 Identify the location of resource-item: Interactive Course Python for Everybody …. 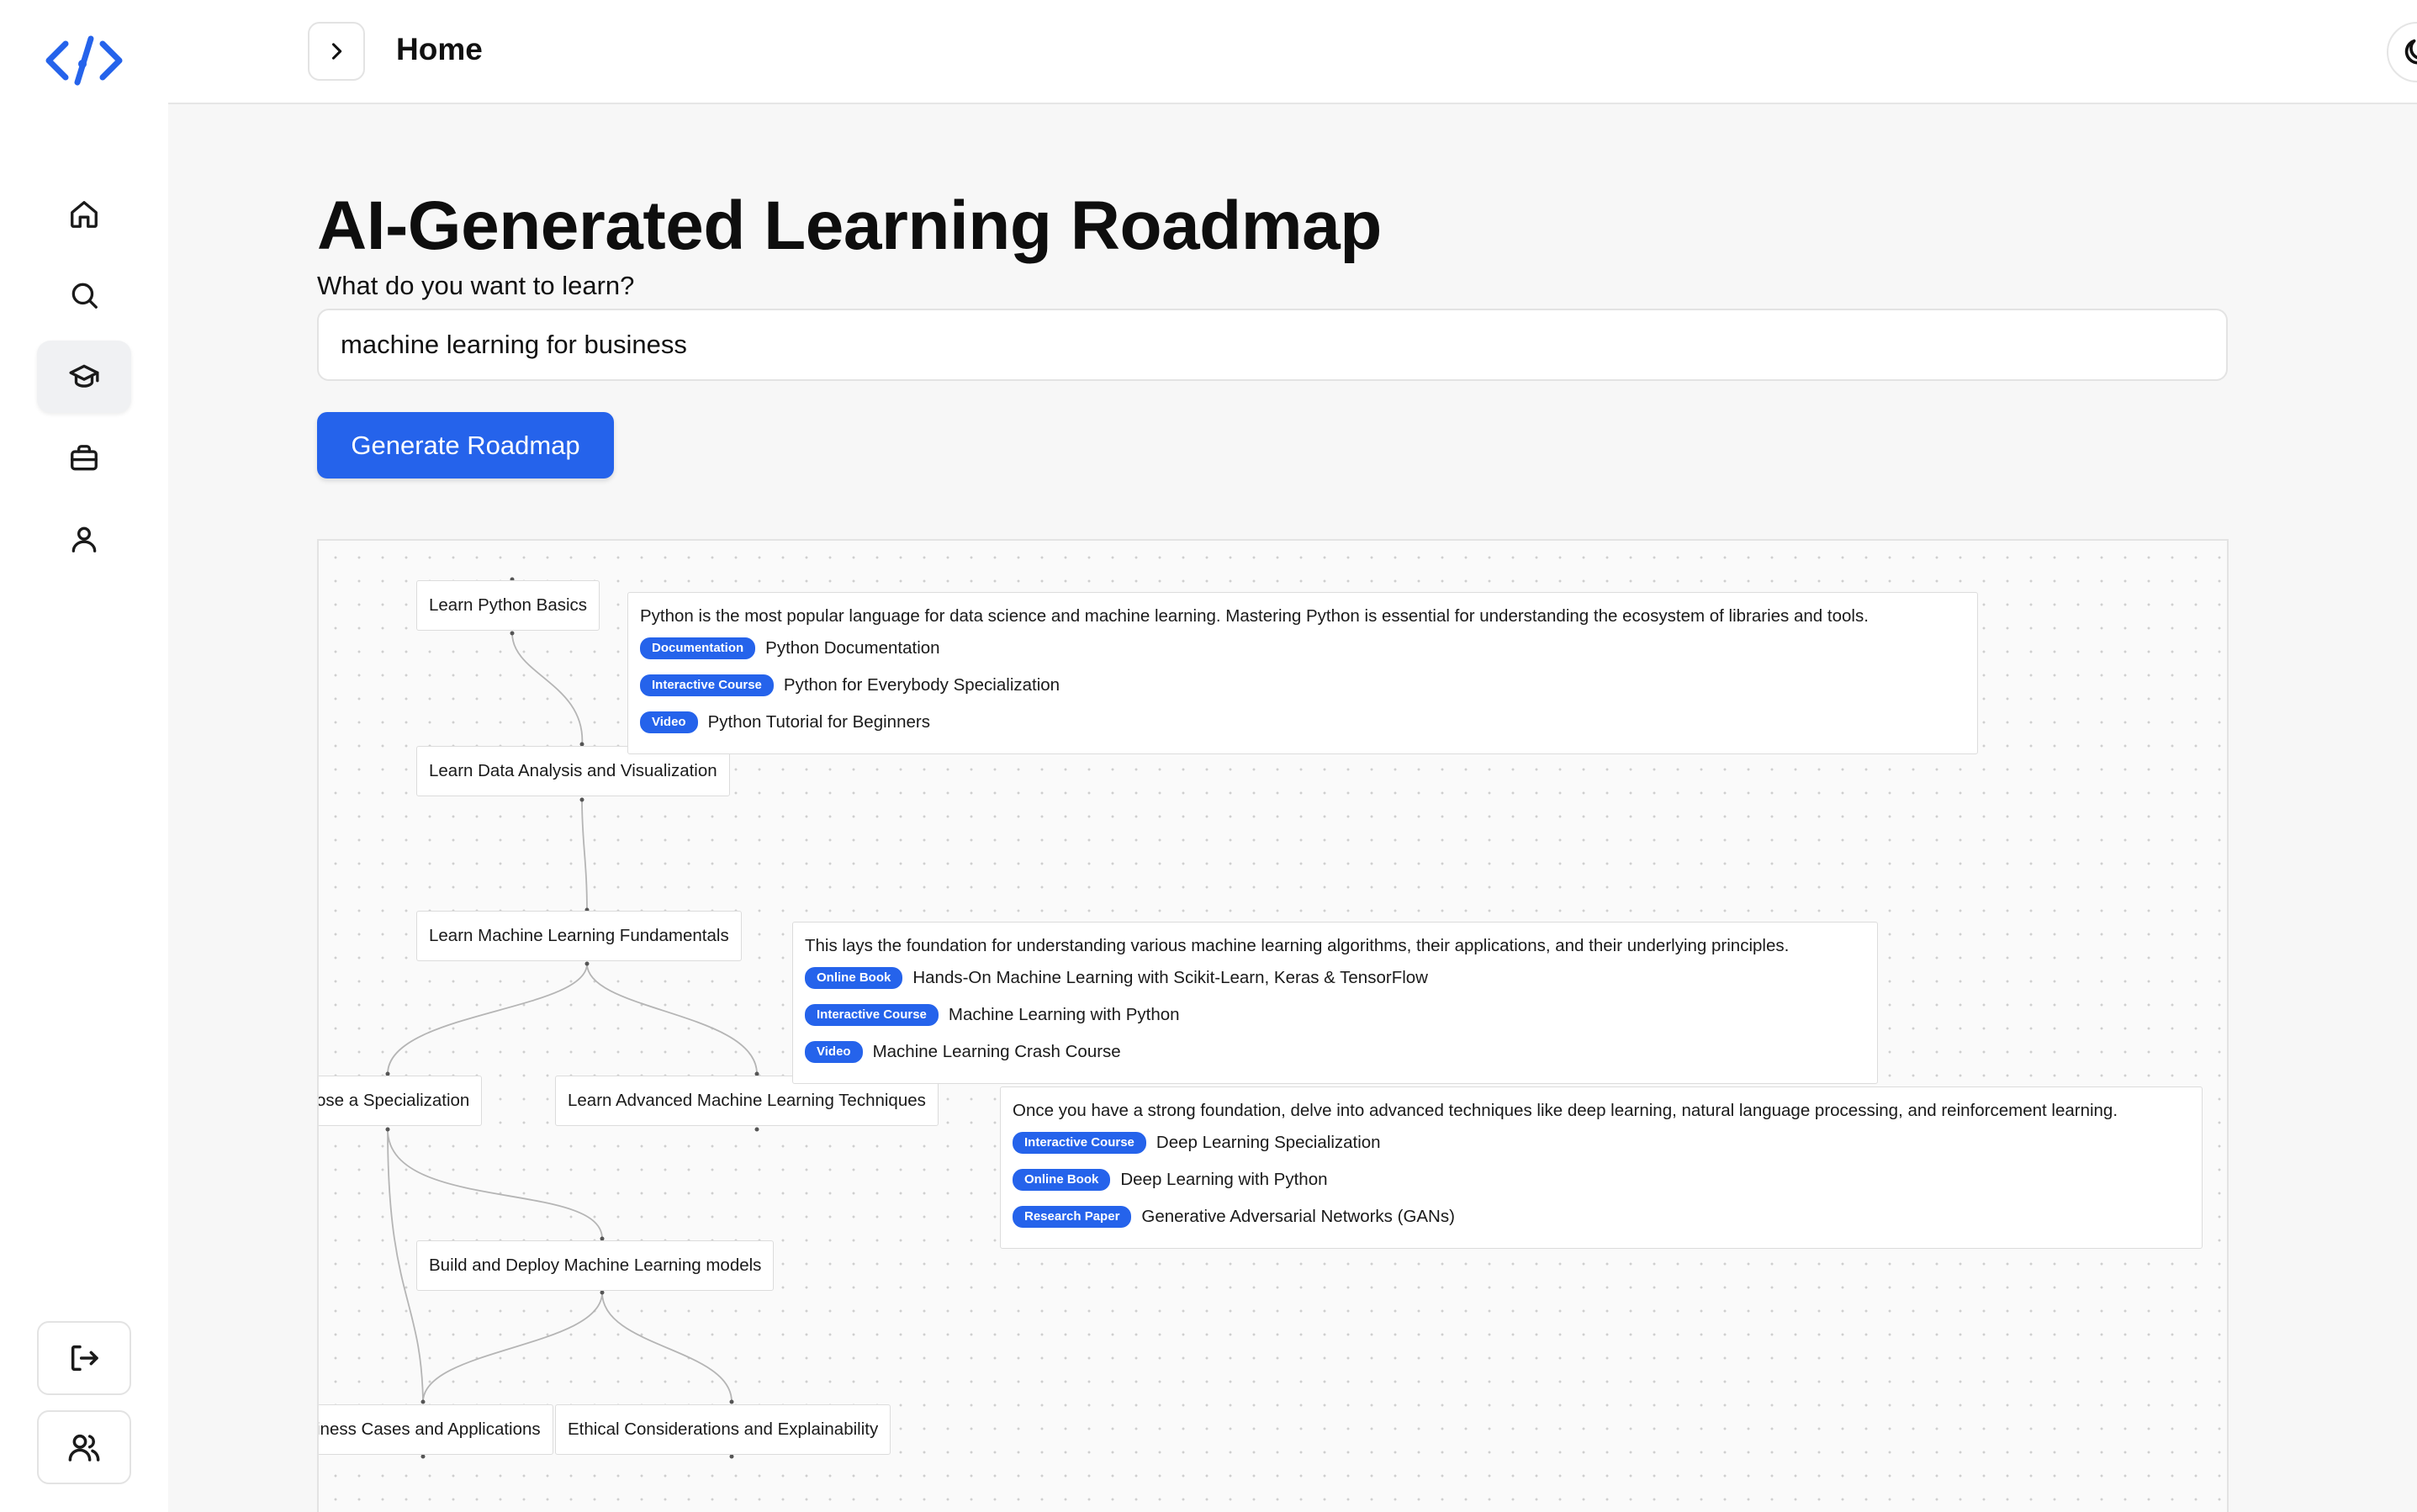
(1302, 685).